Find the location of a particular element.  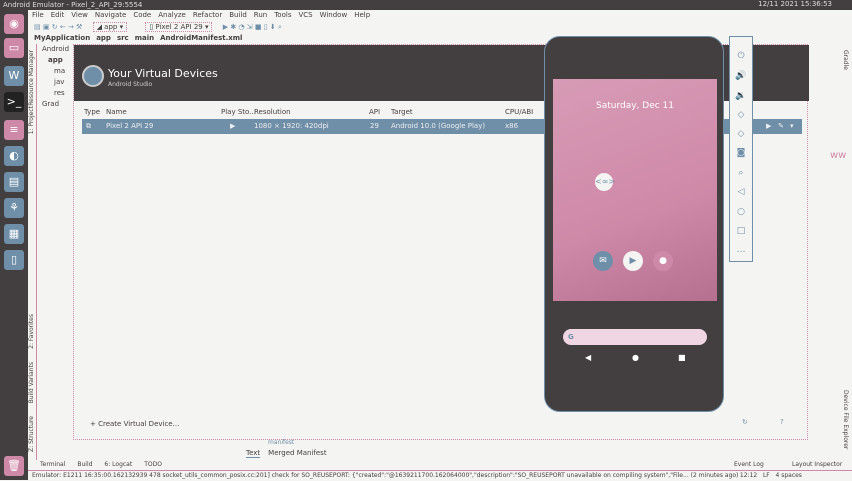

tab-merged-manifest: Merged Manifest is located at coordinates (297, 453).